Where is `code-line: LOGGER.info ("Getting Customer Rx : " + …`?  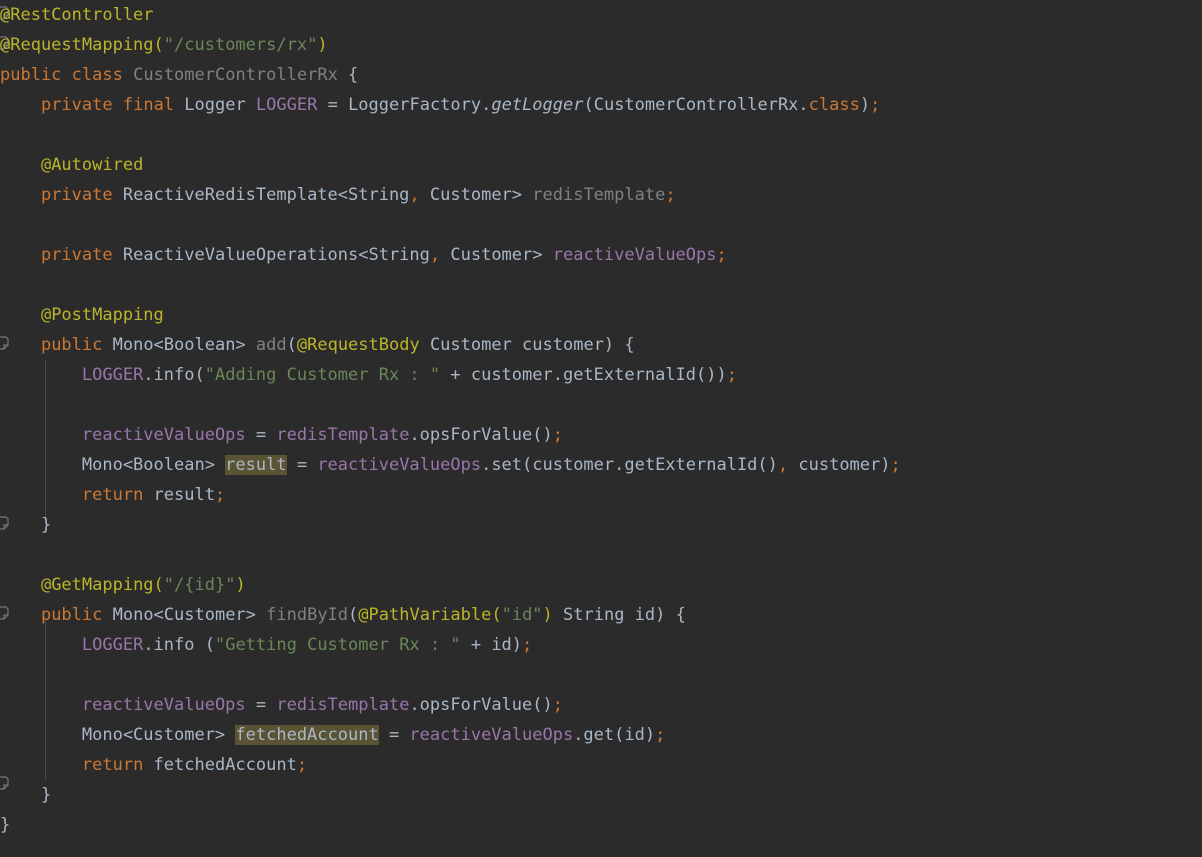
code-line: LOGGER.info ("Getting Customer Rx : " + … is located at coordinates (601, 645).